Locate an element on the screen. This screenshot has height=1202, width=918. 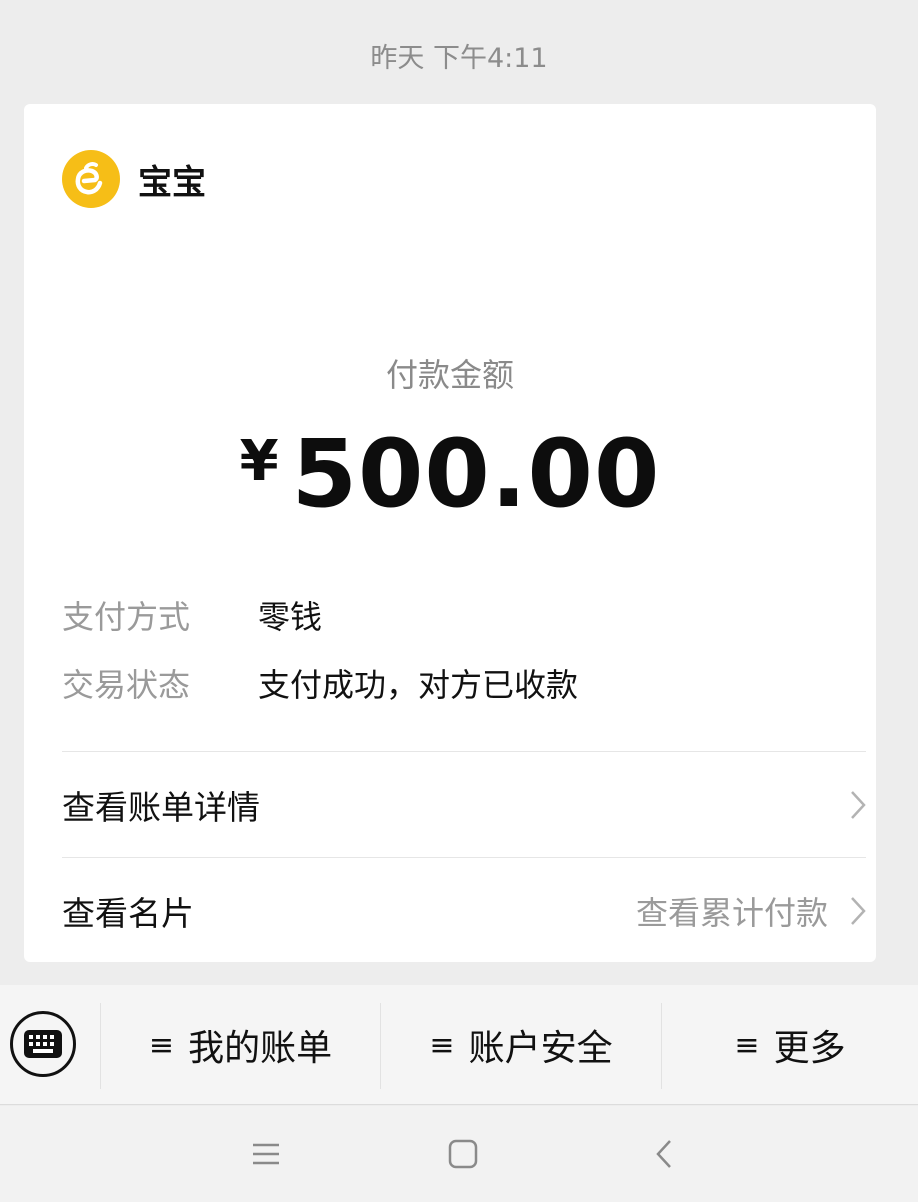
merchant-logo-icon is located at coordinates (91, 179).